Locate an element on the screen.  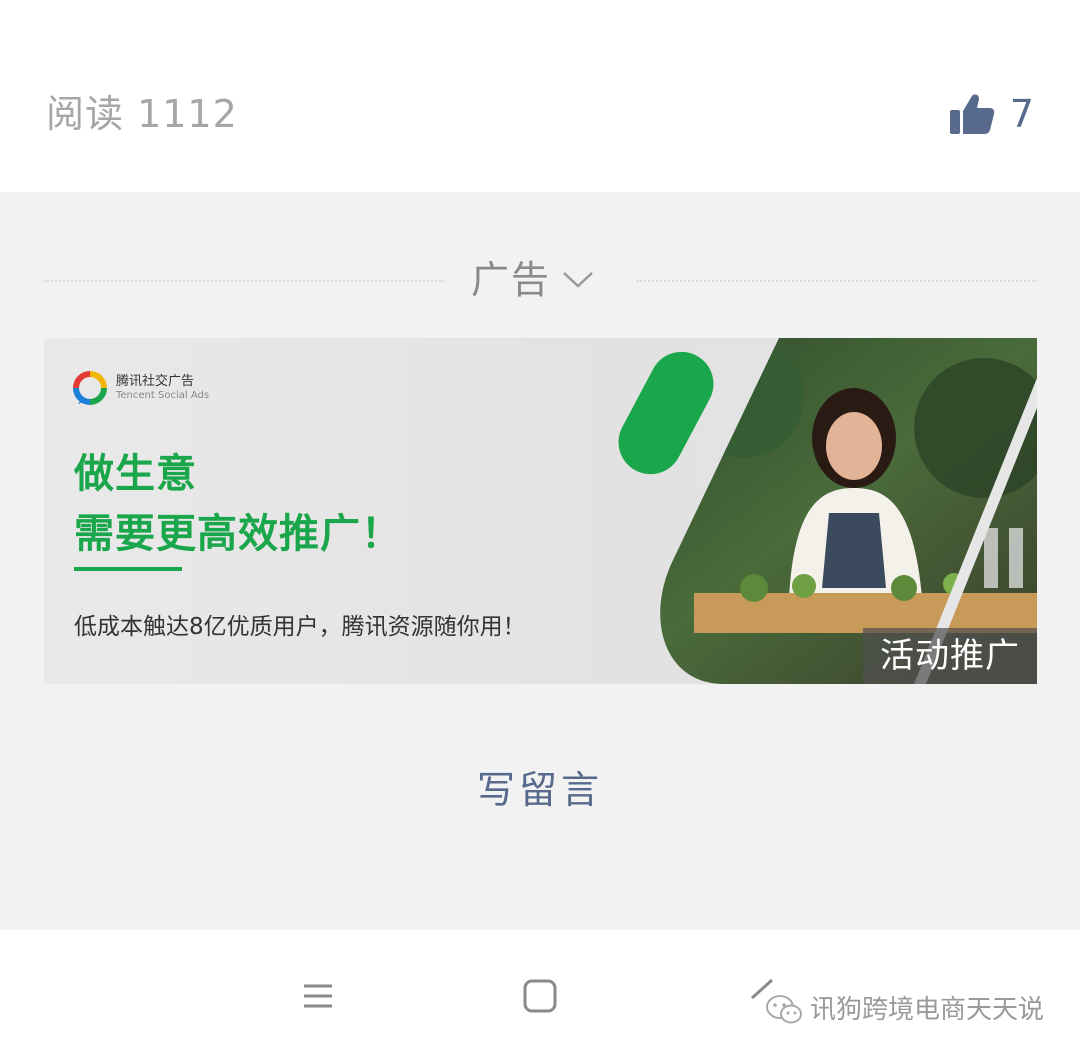
system-nav-bar: 讯狗跨境电商天天说 is located at coordinates (540, 994).